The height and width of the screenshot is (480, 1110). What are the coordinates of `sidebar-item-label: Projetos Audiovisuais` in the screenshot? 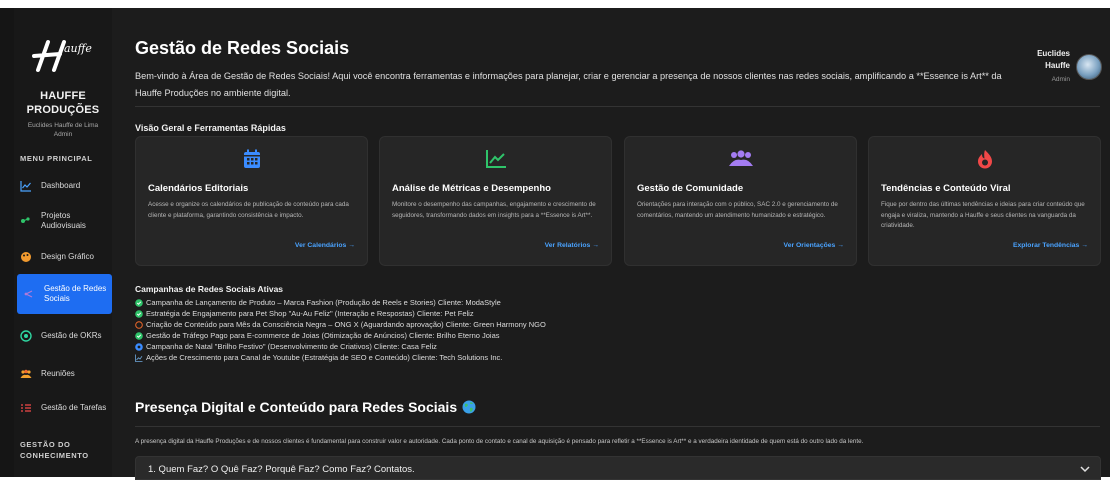 It's located at (63, 220).